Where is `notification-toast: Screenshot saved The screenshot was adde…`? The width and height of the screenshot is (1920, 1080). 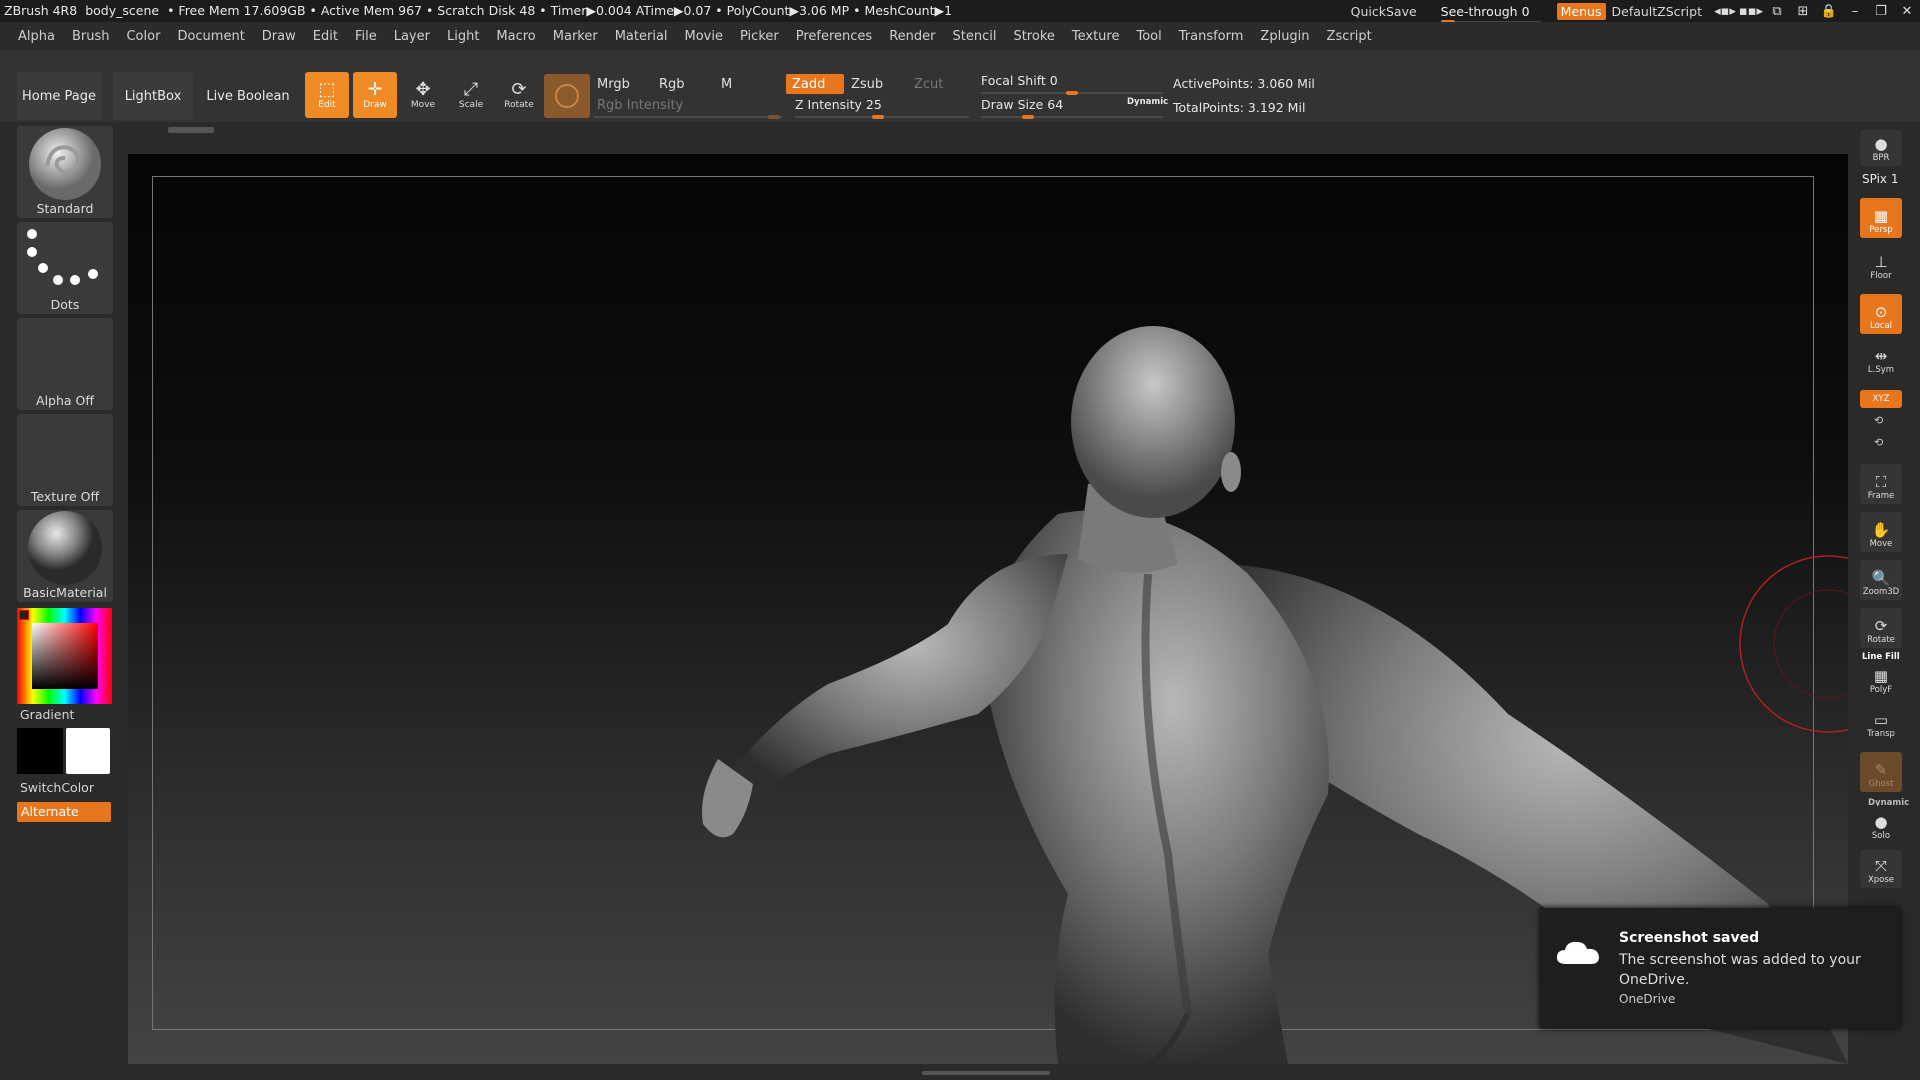 notification-toast: Screenshot saved The screenshot was adde… is located at coordinates (1720, 968).